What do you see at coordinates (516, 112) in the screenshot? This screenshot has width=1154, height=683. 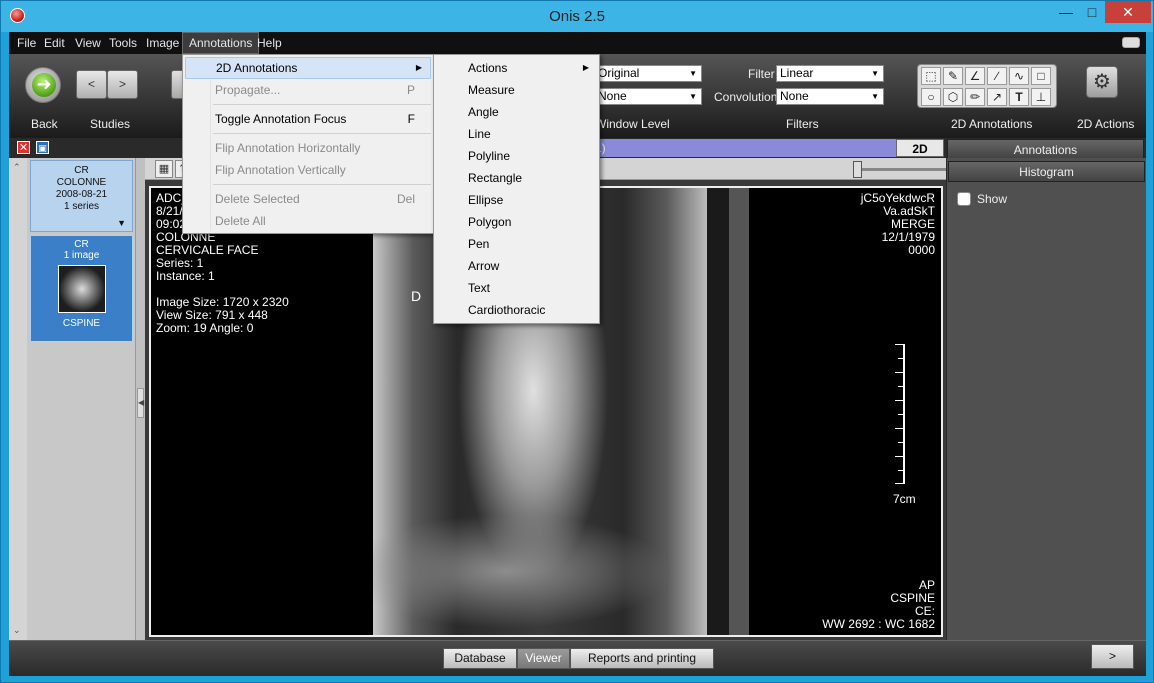 I see `submenu-item-angle: Angle` at bounding box center [516, 112].